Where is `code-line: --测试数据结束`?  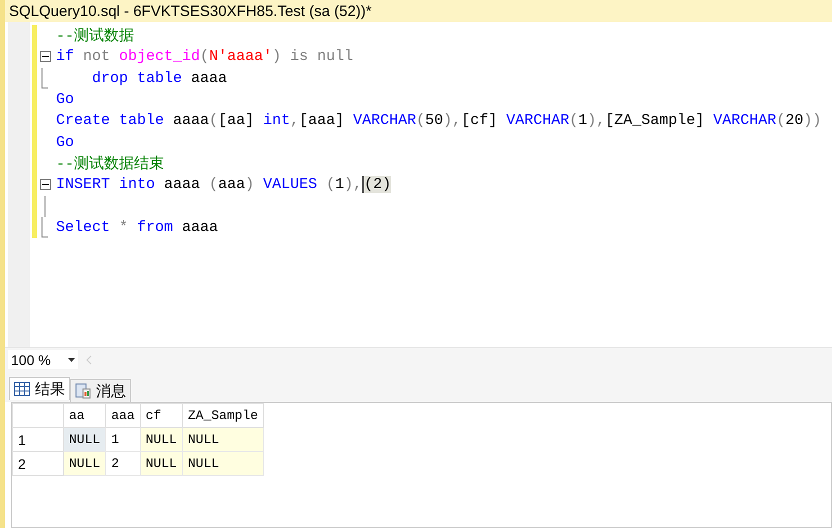 code-line: --测试数据结束 is located at coordinates (110, 163).